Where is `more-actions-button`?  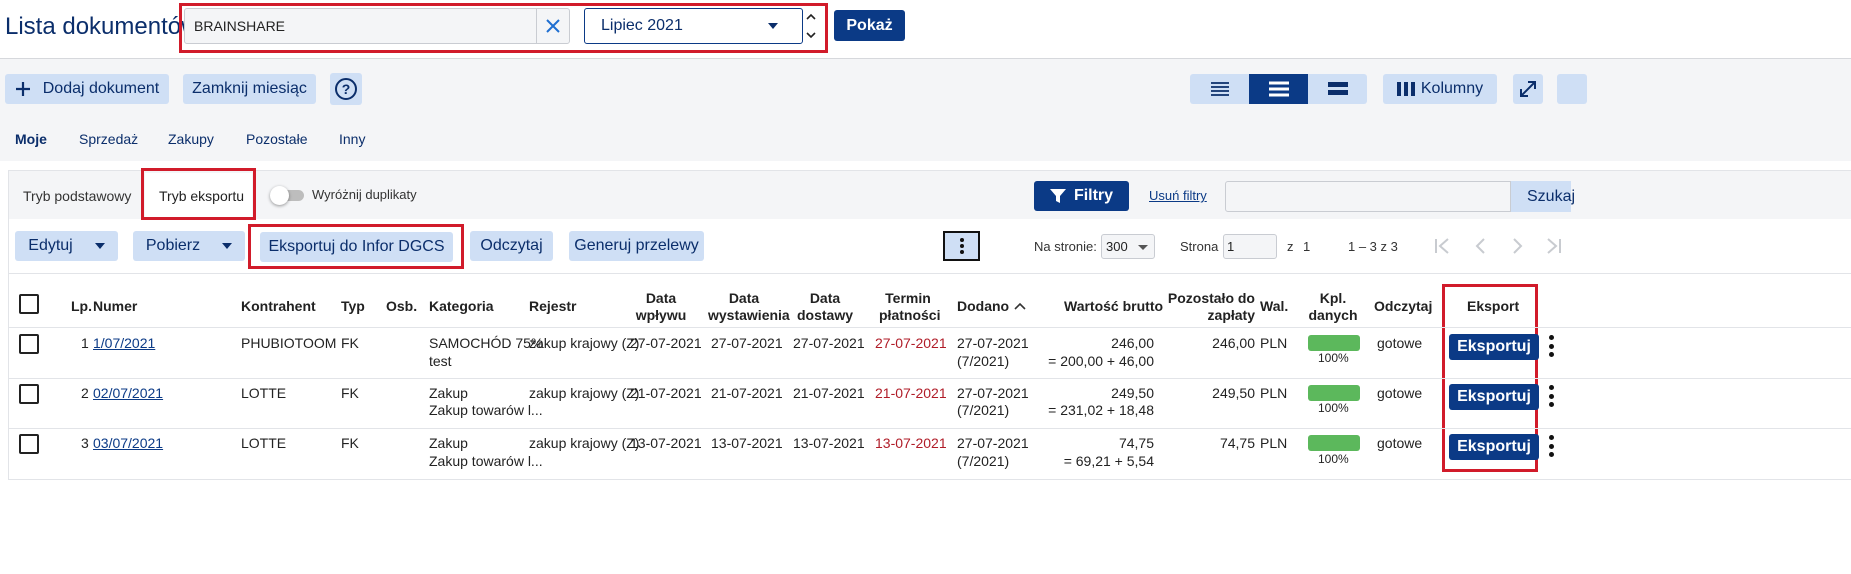
more-actions-button is located at coordinates (961, 246).